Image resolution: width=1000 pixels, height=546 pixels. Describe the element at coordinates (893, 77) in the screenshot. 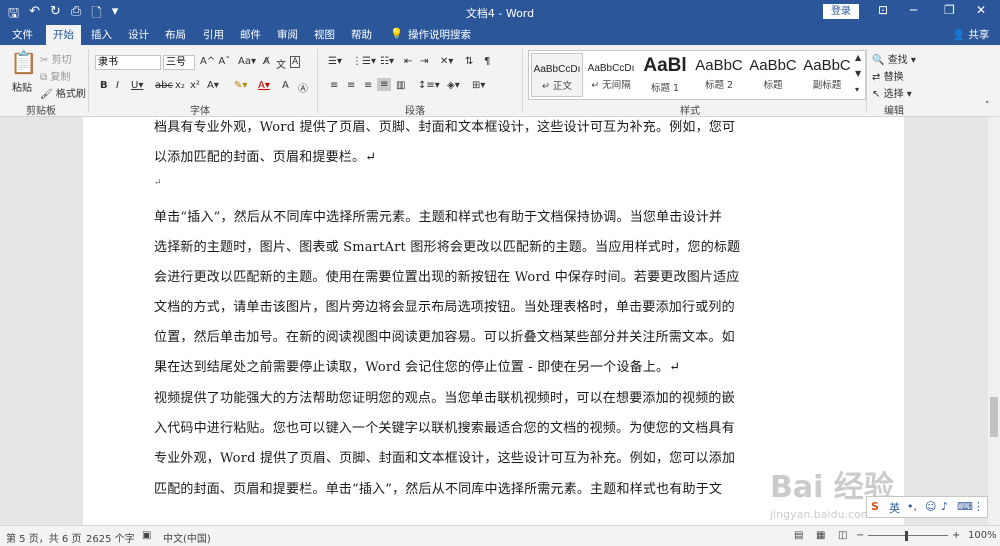

I see `replace-label: 替换` at that location.